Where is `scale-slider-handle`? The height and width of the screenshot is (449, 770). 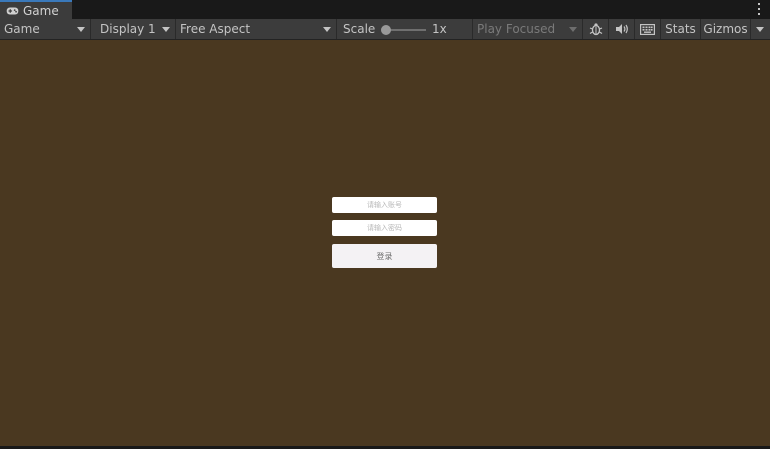
scale-slider-handle is located at coordinates (386, 30).